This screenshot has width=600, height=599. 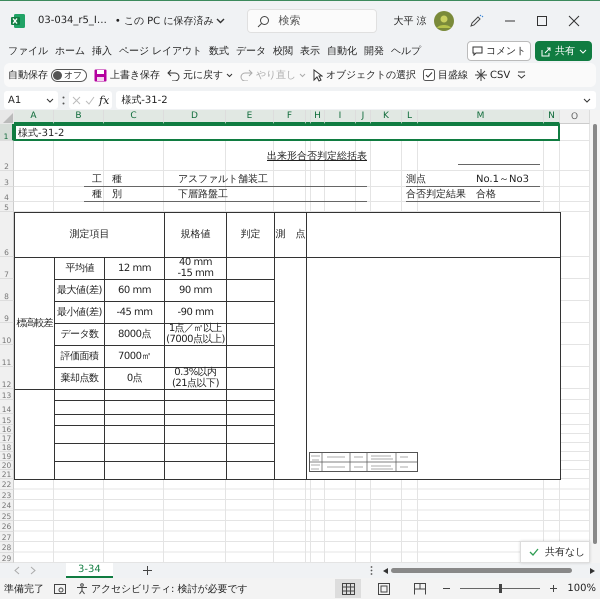 I want to click on column-header: E, so click(x=250, y=117).